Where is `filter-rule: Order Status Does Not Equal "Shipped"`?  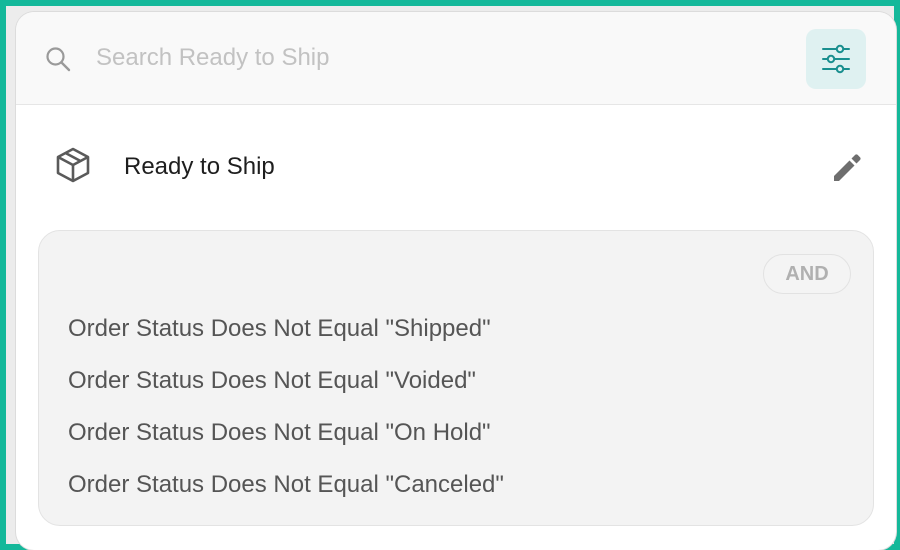 filter-rule: Order Status Does Not Equal "Shipped" is located at coordinates (279, 328).